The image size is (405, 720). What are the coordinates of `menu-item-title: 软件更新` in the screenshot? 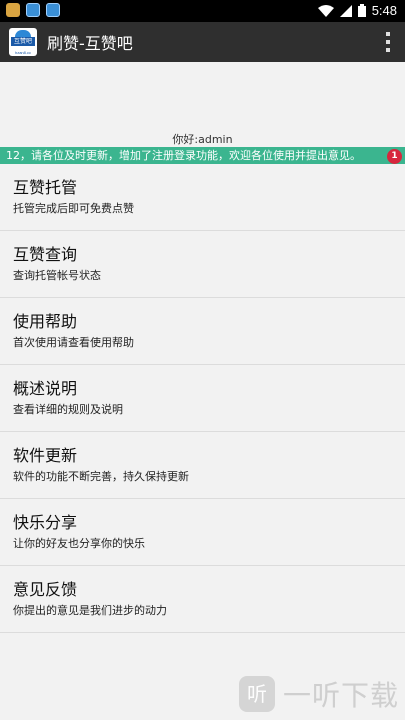 It's located at (45, 455).